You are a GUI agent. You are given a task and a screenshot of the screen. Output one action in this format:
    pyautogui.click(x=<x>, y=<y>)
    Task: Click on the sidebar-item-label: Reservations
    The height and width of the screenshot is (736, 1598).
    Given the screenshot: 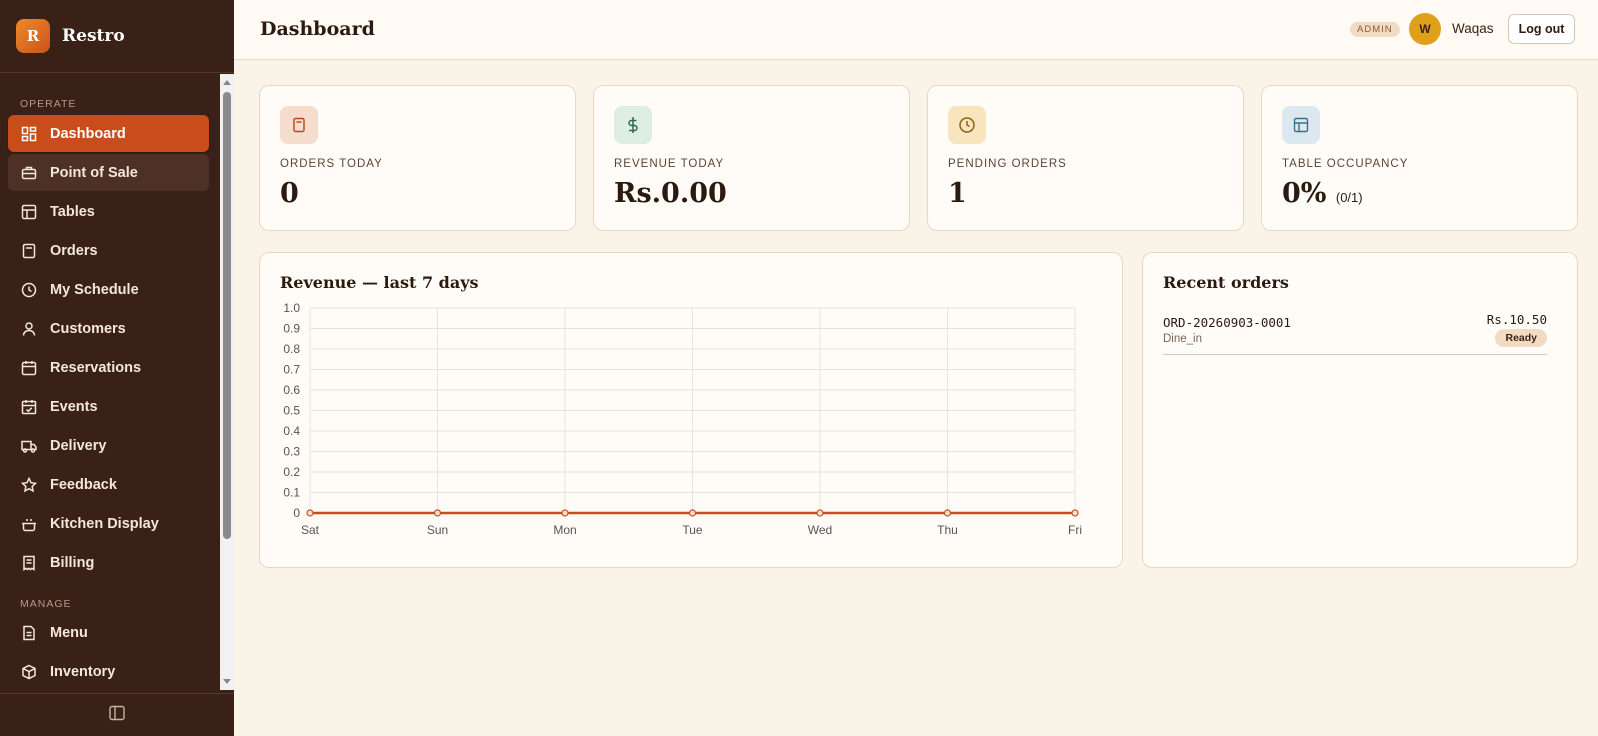 What is the action you would take?
    pyautogui.click(x=96, y=367)
    